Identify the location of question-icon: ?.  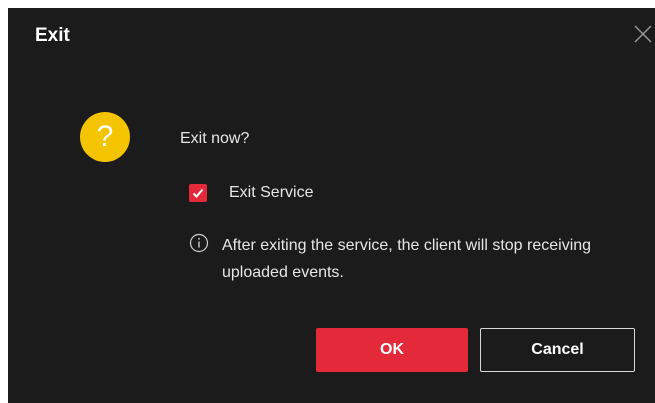
(105, 137).